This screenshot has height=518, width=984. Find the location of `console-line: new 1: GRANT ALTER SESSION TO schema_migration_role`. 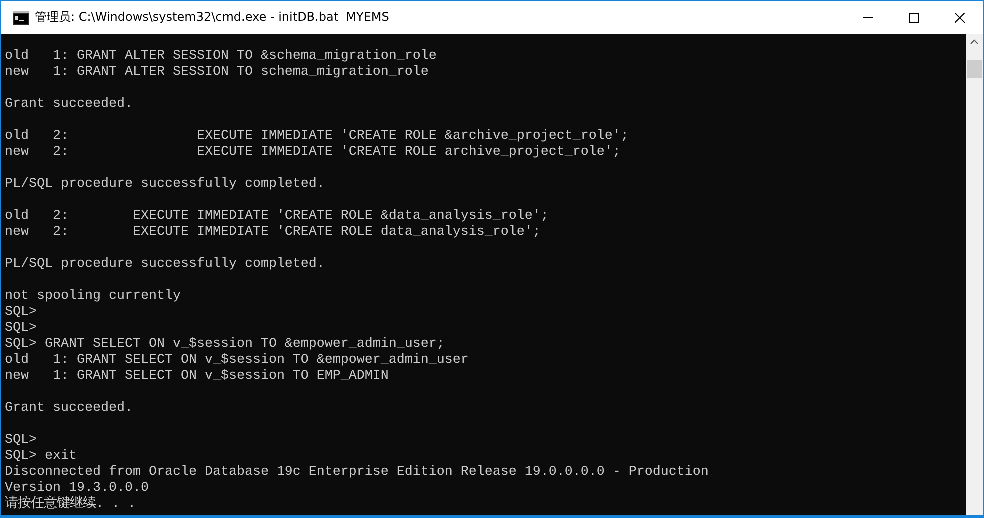

console-line: new 1: GRANT ALTER SESSION TO schema_migration_role is located at coordinates (217, 73).